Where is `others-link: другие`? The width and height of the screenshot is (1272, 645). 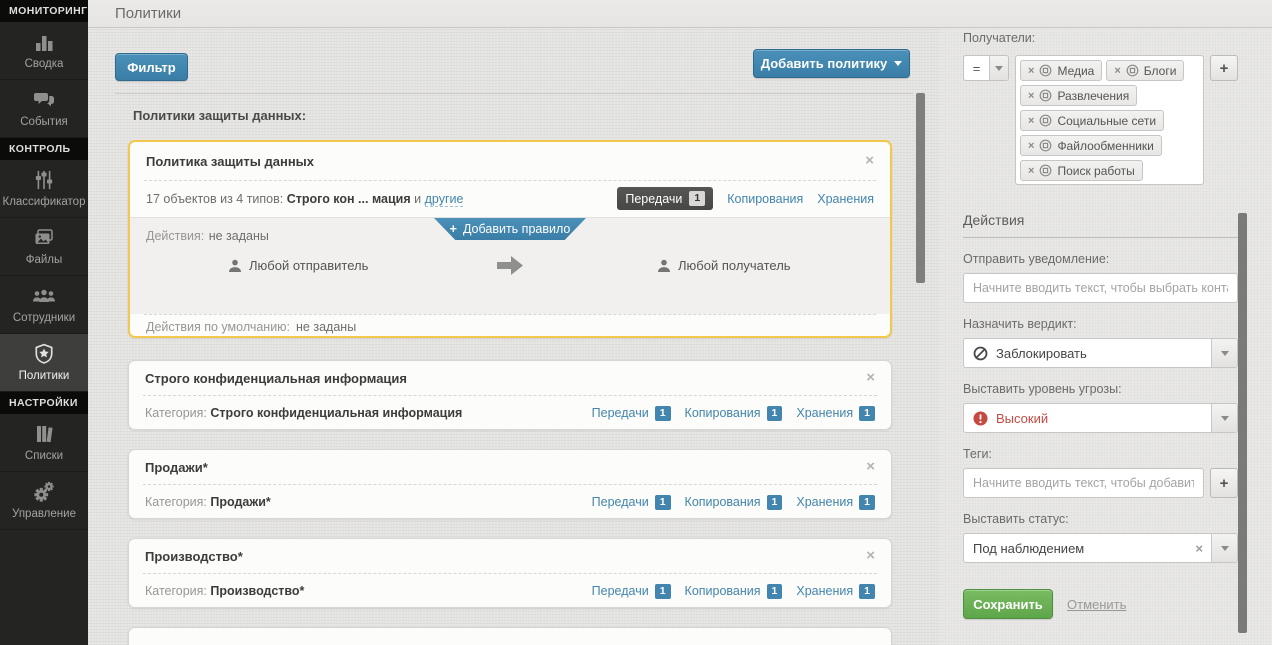
others-link: другие is located at coordinates (444, 199).